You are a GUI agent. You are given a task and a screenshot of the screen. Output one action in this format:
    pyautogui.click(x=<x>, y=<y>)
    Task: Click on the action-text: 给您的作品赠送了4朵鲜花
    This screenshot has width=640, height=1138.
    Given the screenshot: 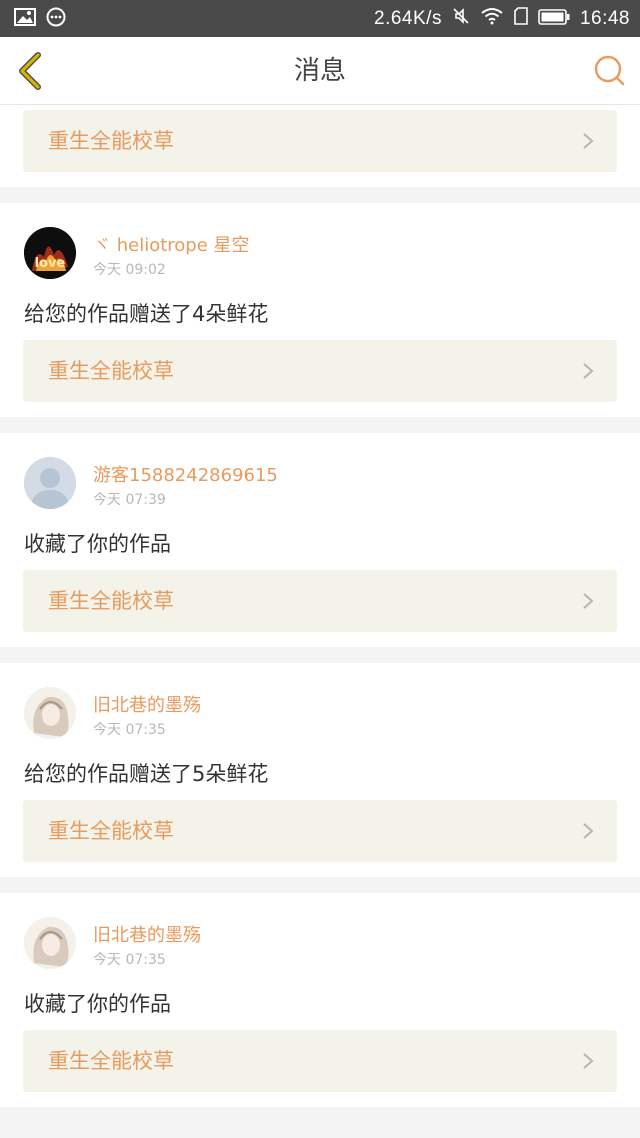 What is the action you would take?
    pyautogui.click(x=146, y=314)
    